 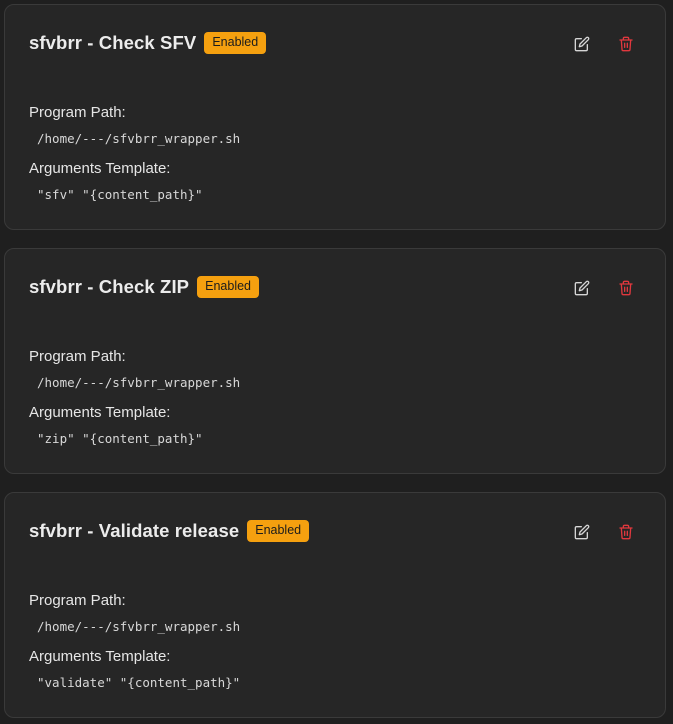 What do you see at coordinates (109, 286) in the screenshot?
I see `program-title: sfvbrr - Check ZIP` at bounding box center [109, 286].